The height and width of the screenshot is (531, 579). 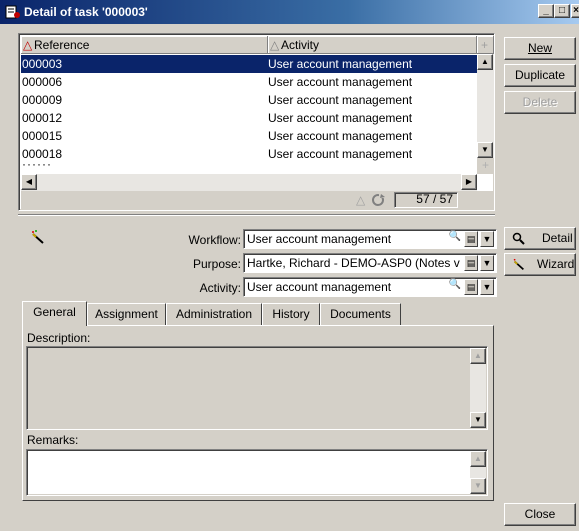 I want to click on new-button: New, so click(x=540, y=48).